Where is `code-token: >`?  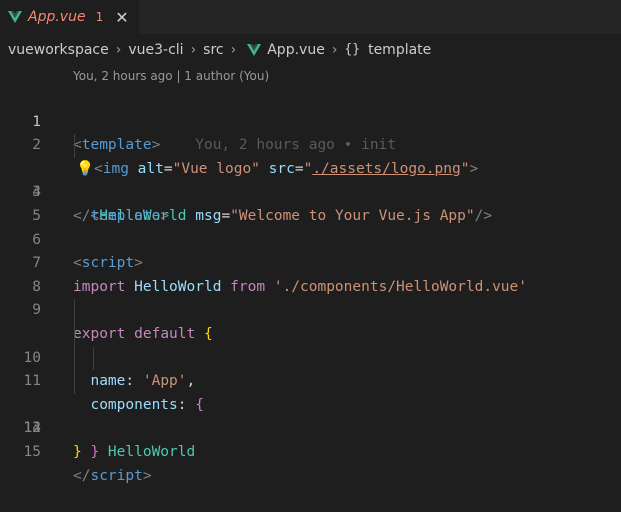
code-token: > is located at coordinates (147, 475).